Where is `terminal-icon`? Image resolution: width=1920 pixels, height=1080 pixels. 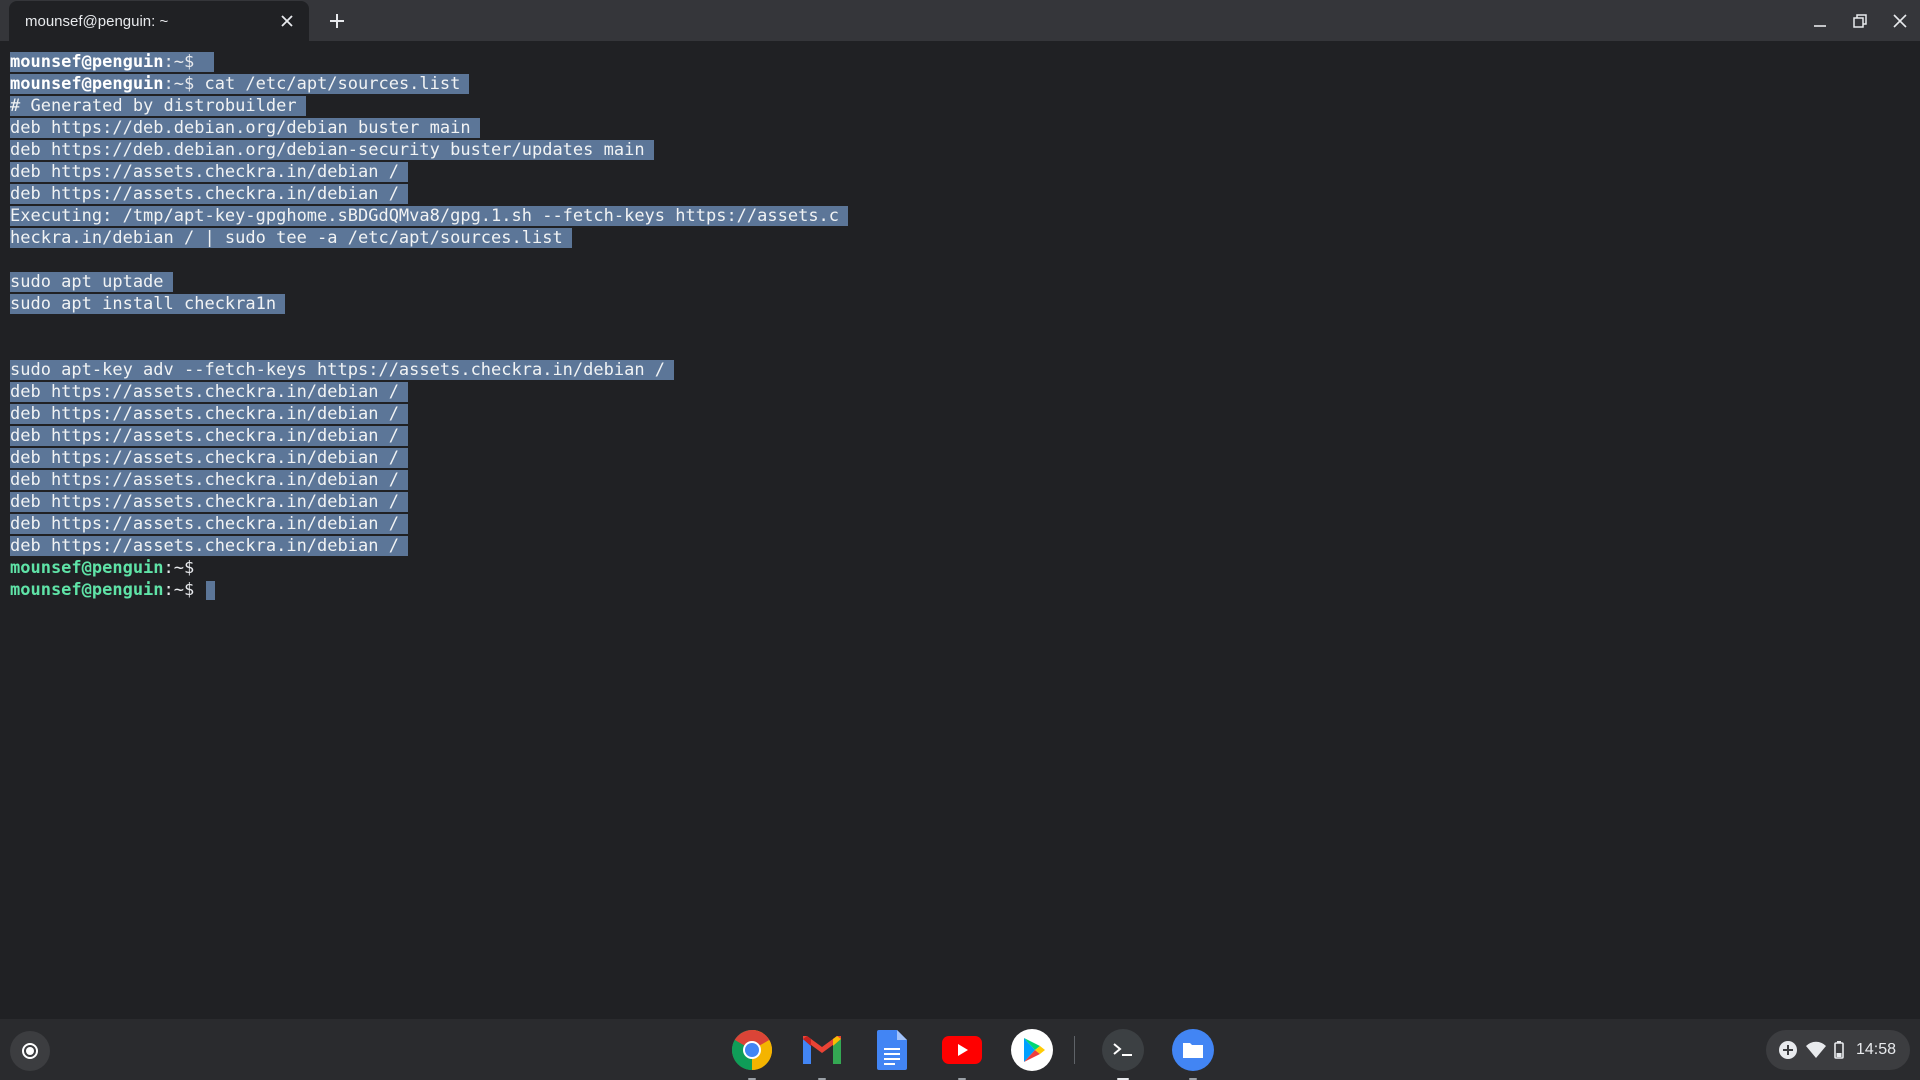
terminal-icon is located at coordinates (1123, 1050).